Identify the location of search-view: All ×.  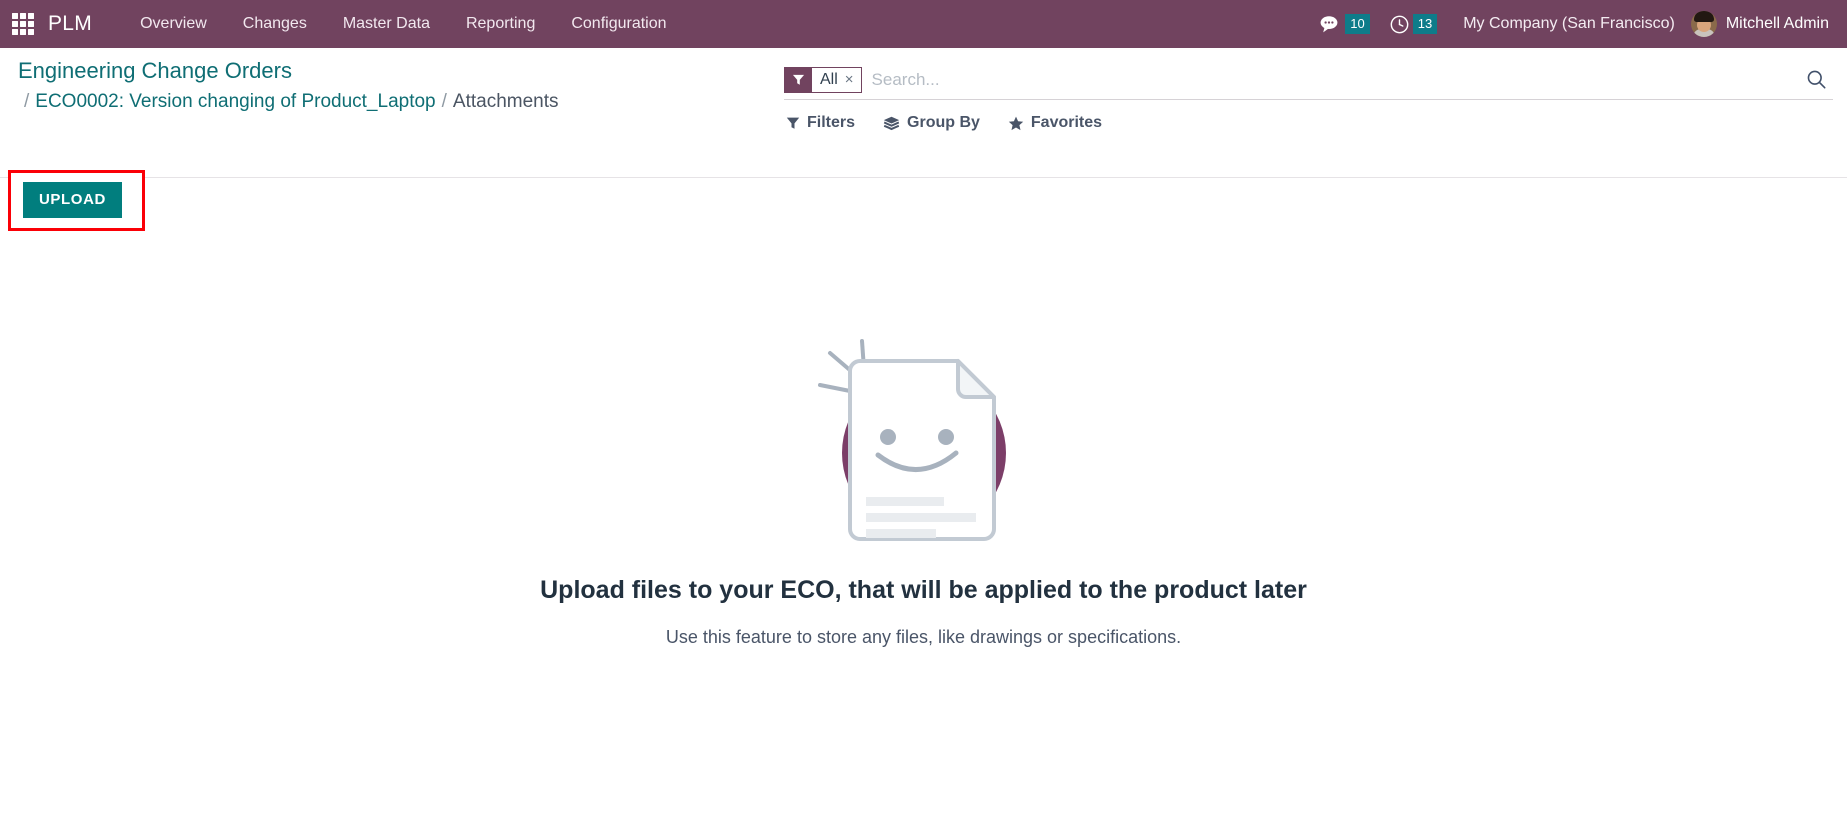
(1308, 80).